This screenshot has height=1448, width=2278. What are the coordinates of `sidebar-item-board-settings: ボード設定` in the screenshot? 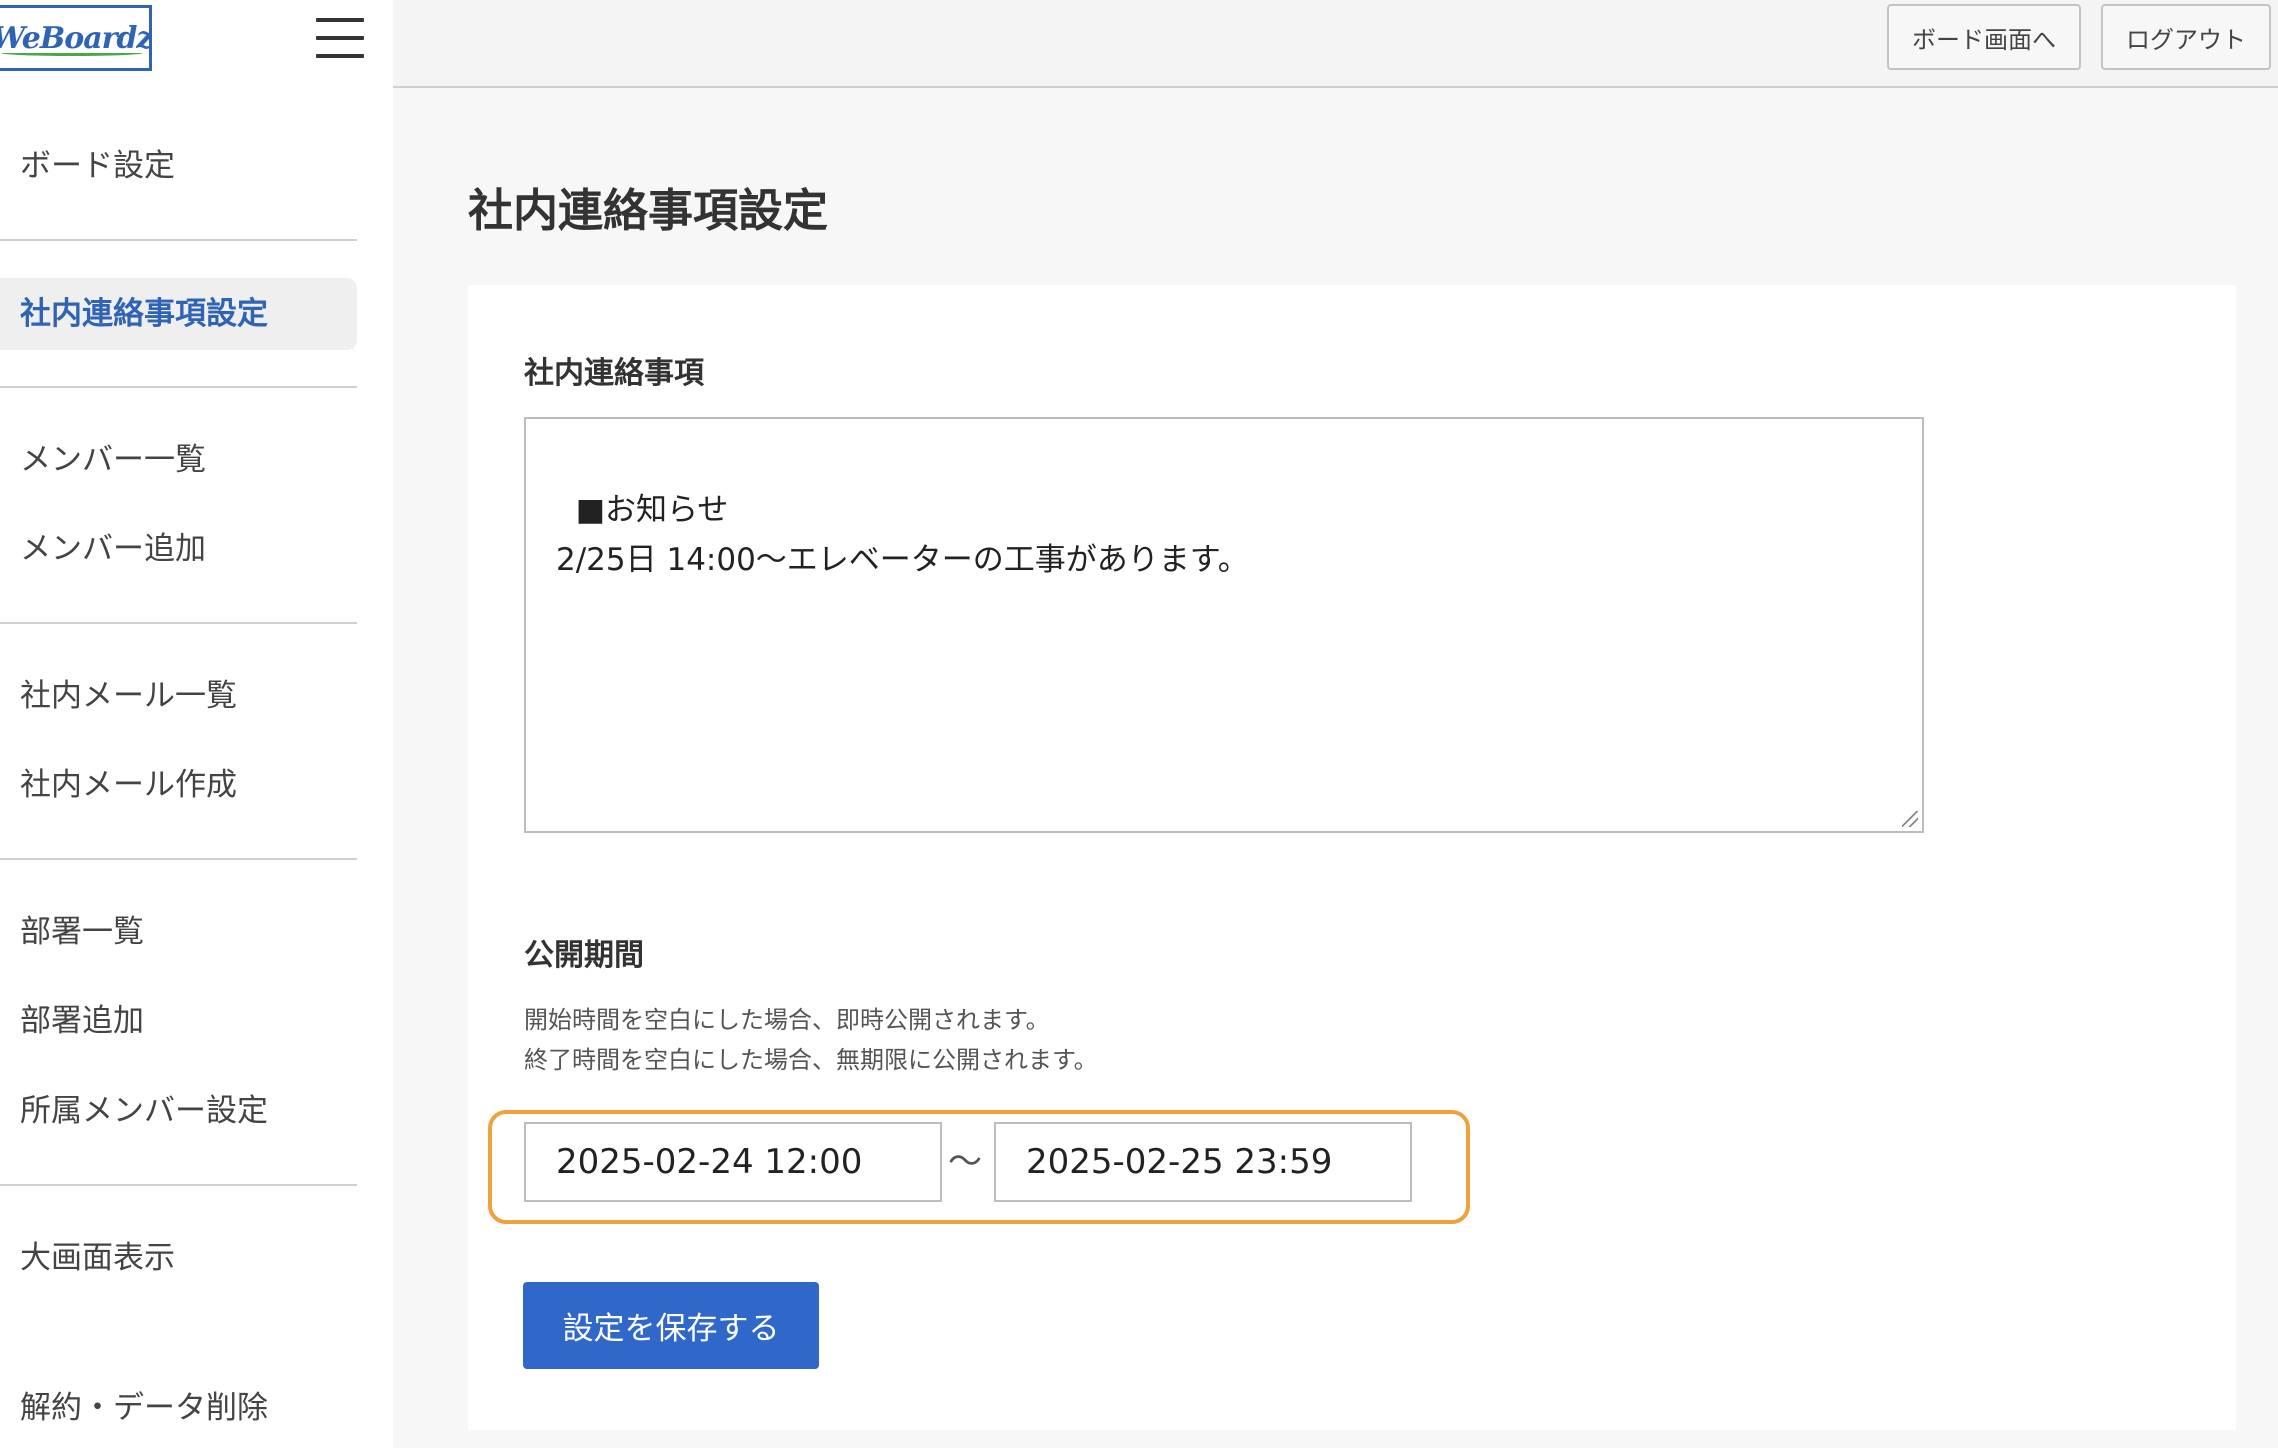 It's located at (97, 166).